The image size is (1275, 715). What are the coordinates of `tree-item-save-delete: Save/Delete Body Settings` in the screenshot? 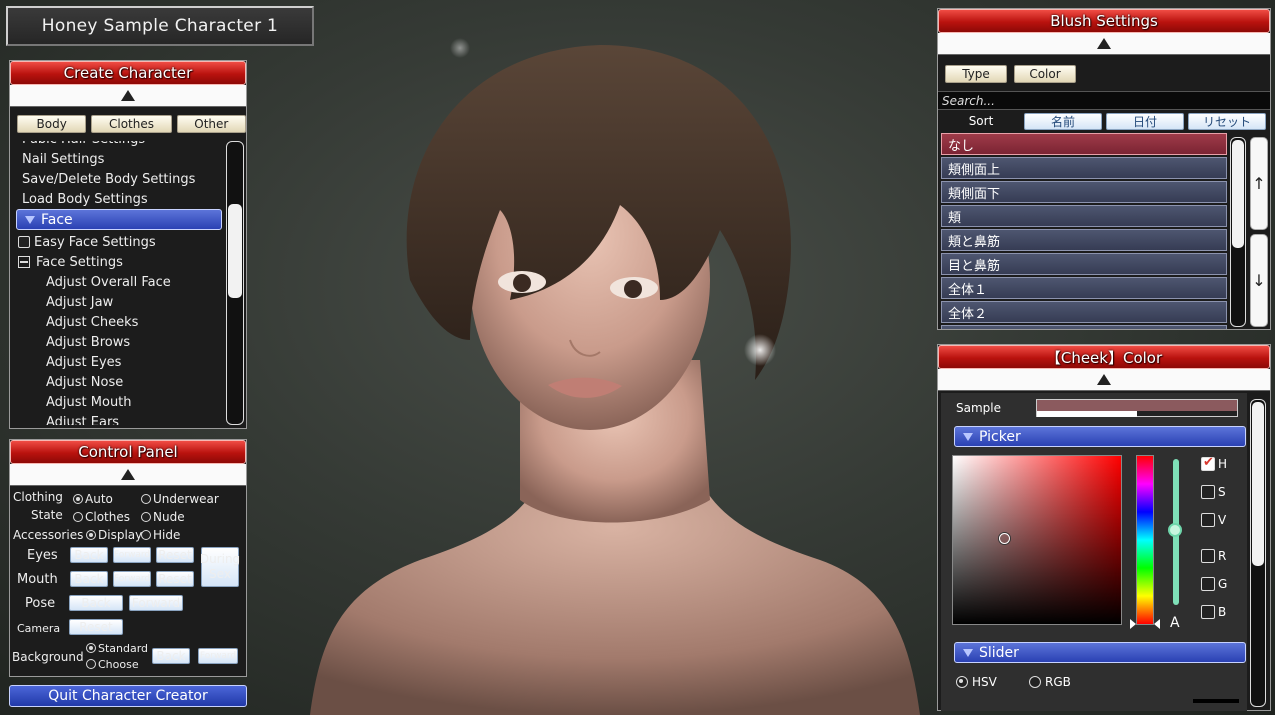 It's located at (108, 179).